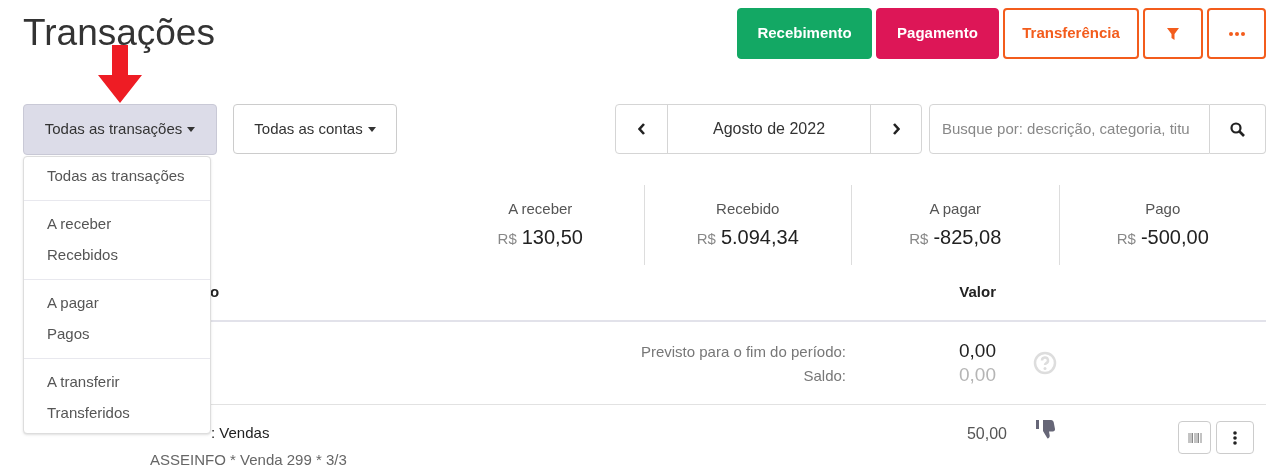  I want to click on filter-icon, so click(1173, 33).